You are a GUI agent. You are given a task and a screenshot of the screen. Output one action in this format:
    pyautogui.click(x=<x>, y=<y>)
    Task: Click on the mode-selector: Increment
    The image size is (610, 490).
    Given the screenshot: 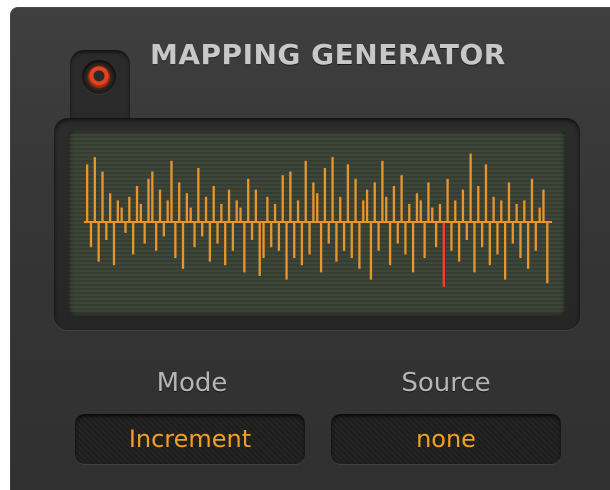 What is the action you would take?
    pyautogui.click(x=190, y=439)
    